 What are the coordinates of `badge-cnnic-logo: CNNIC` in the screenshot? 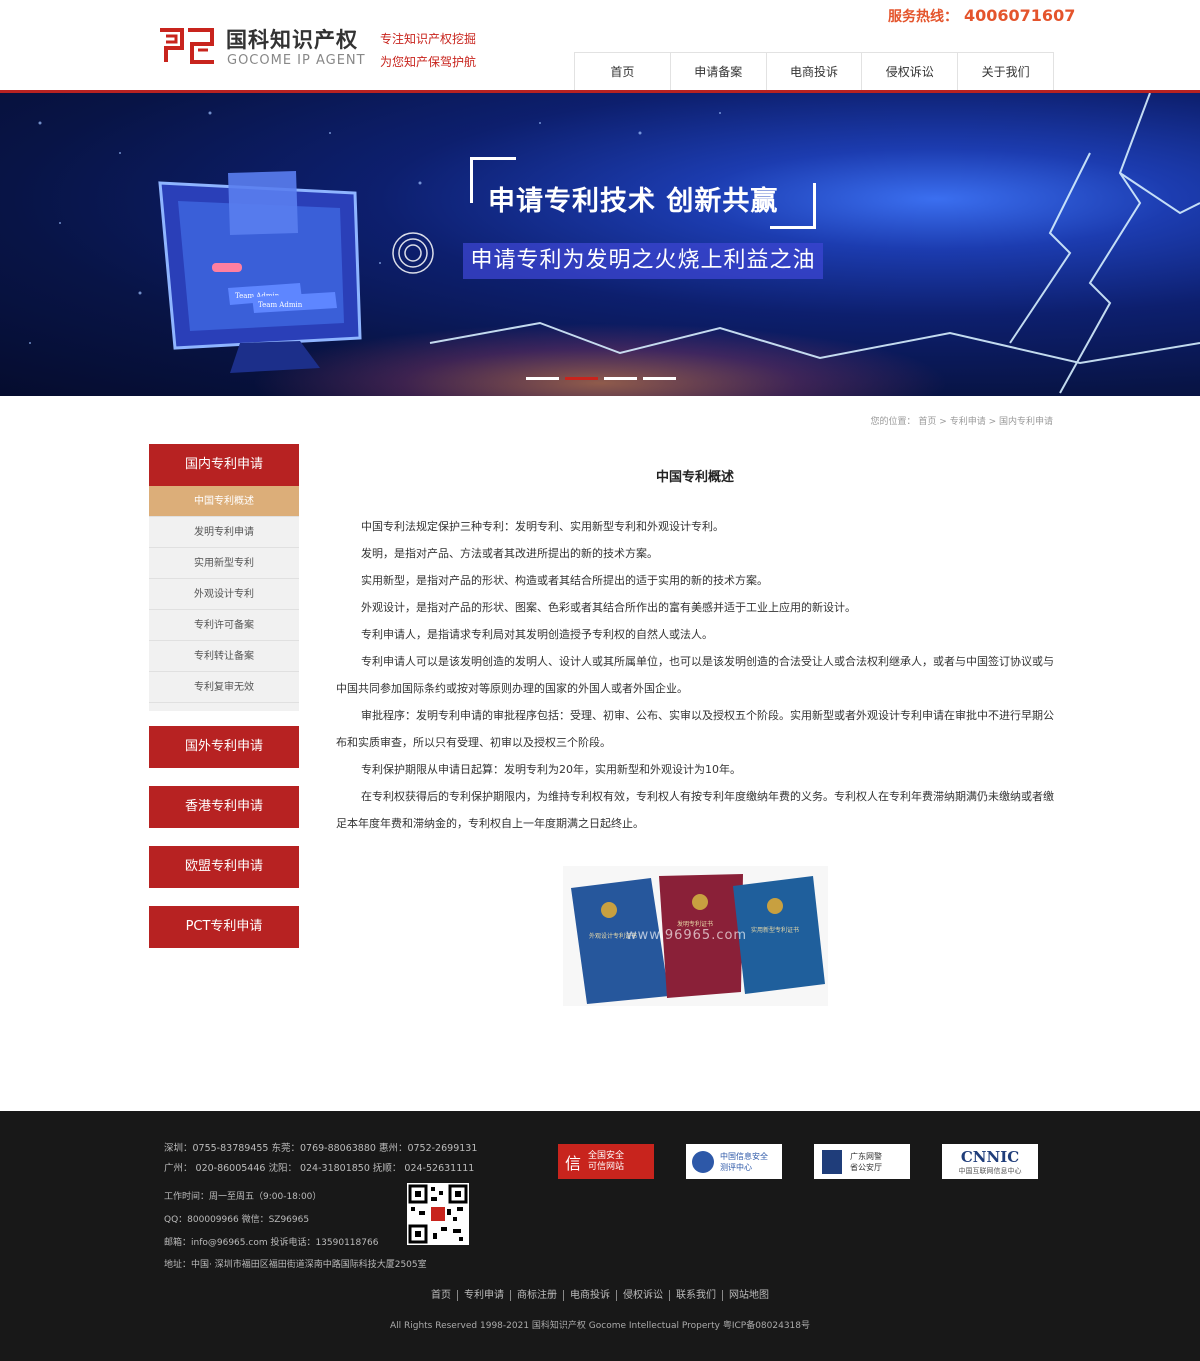 It's located at (990, 1156).